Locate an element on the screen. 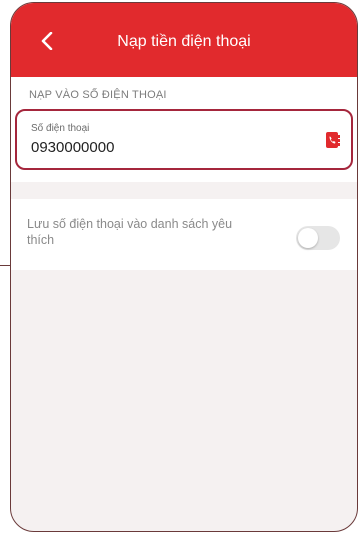 This screenshot has height=538, width=359. phone-field-label: Số điện thoại is located at coordinates (60, 128).